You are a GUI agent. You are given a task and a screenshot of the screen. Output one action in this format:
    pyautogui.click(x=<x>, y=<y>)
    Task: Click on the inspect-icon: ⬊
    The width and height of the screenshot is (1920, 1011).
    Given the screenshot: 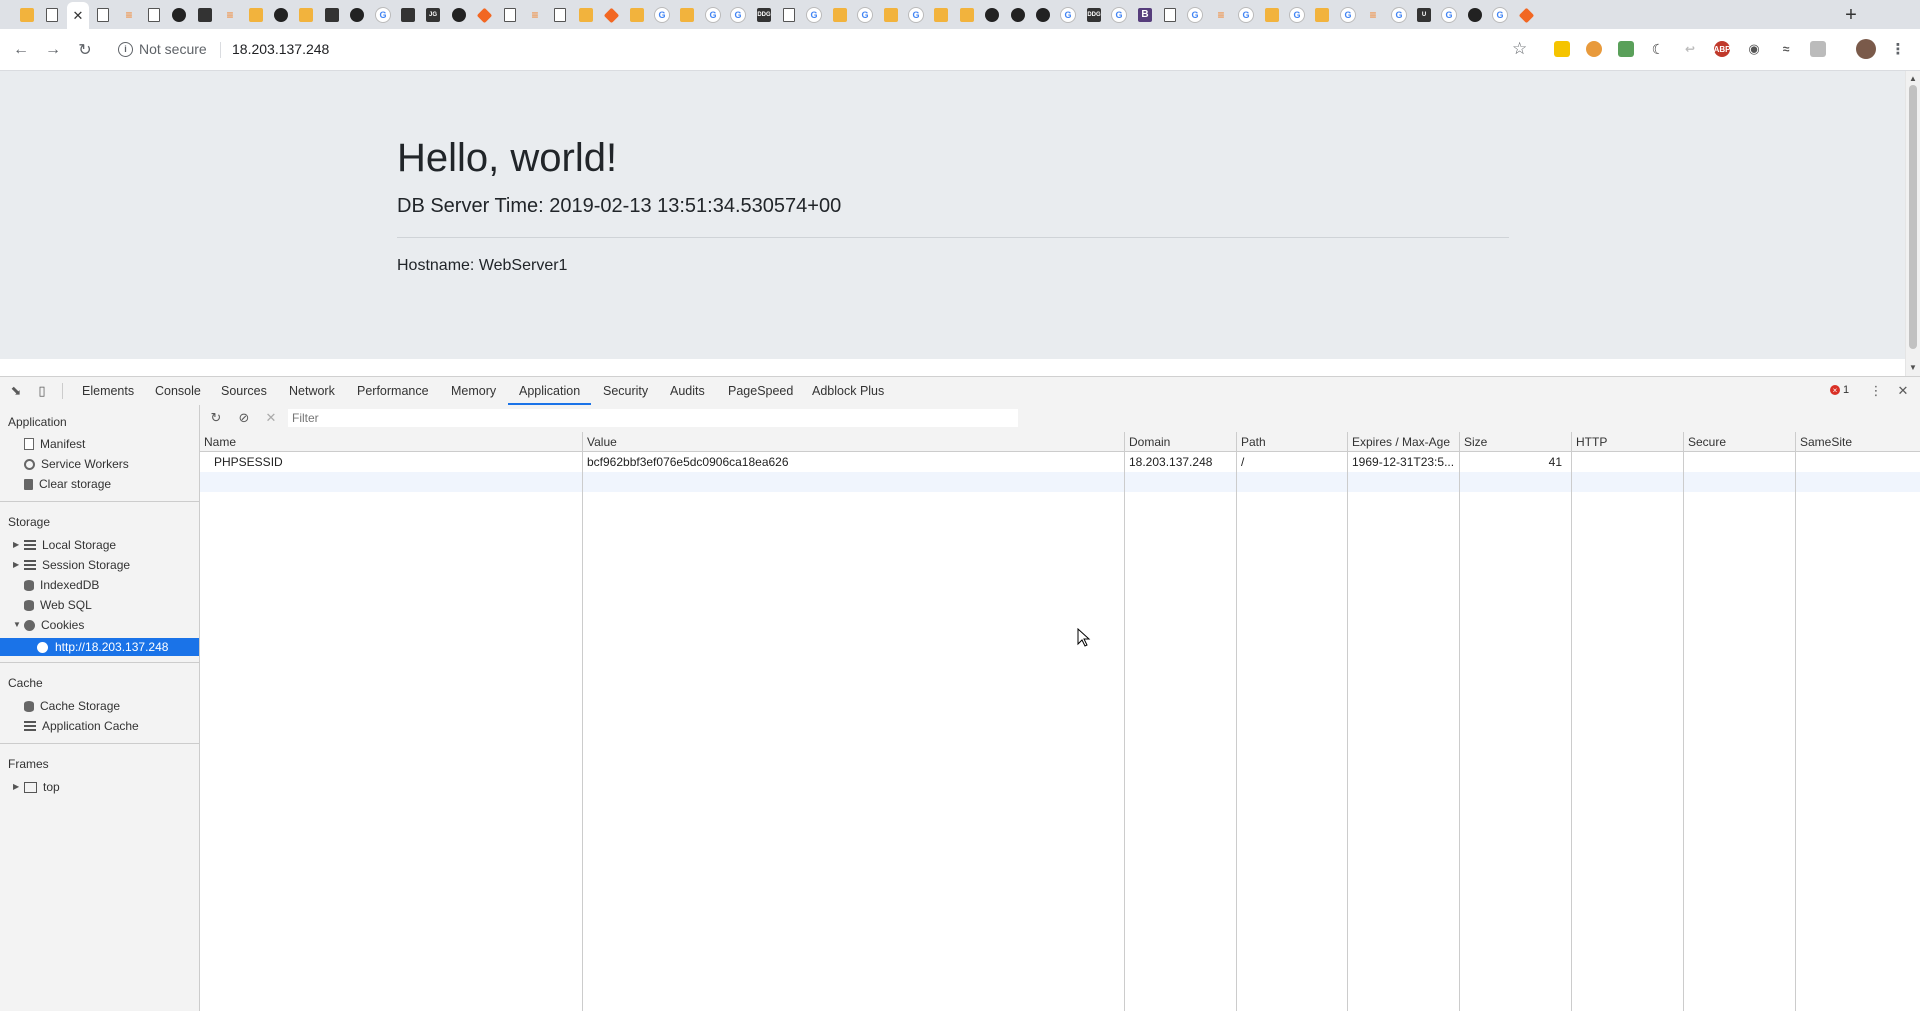 What is the action you would take?
    pyautogui.click(x=16, y=391)
    